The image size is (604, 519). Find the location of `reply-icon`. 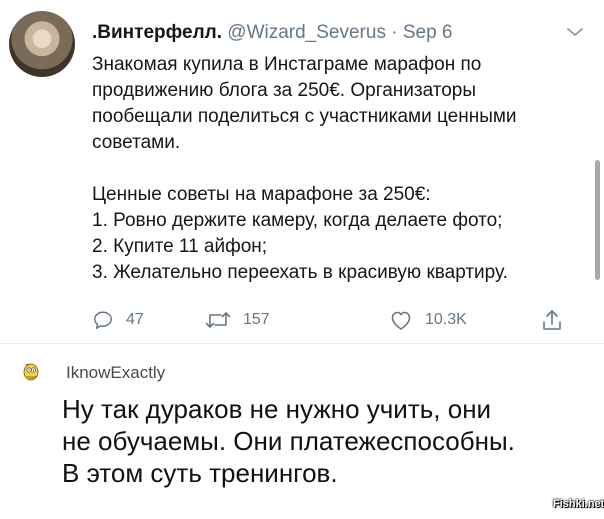

reply-icon is located at coordinates (103, 320).